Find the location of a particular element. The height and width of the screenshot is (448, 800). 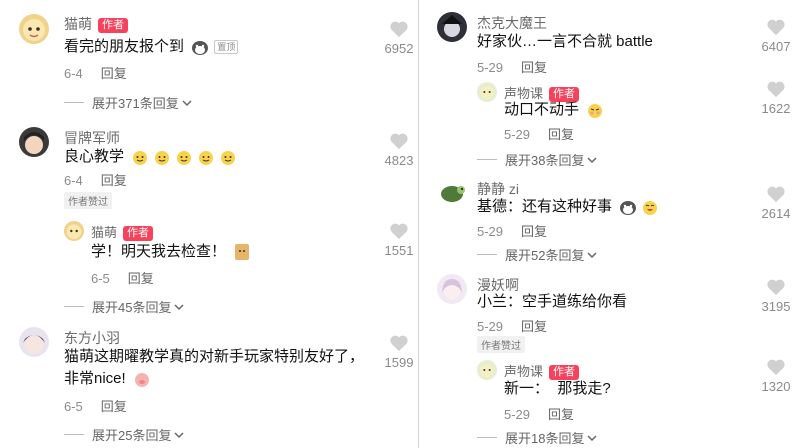

like-button: 2614 is located at coordinates (775, 203).